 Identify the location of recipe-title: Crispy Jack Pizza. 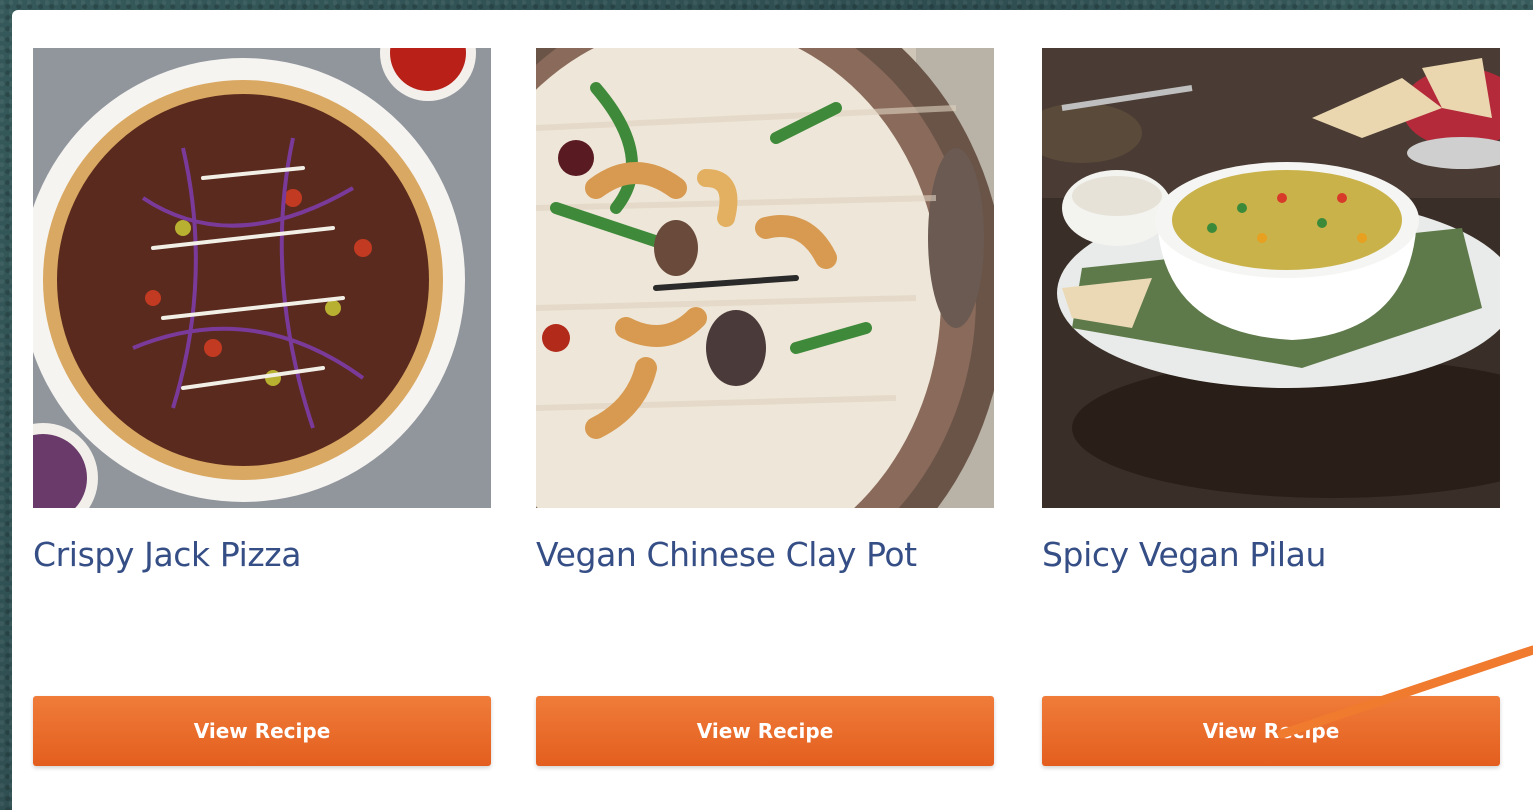
(167, 554).